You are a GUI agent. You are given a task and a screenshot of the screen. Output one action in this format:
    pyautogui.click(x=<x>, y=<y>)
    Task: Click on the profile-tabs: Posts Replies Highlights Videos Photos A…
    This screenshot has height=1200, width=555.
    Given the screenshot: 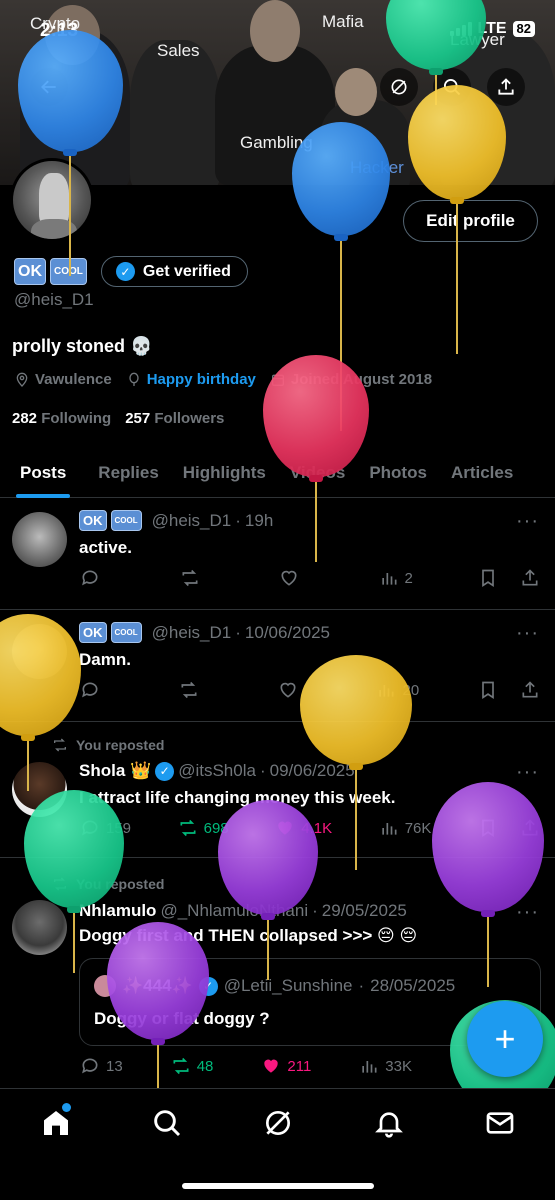 What is the action you would take?
    pyautogui.click(x=277, y=473)
    